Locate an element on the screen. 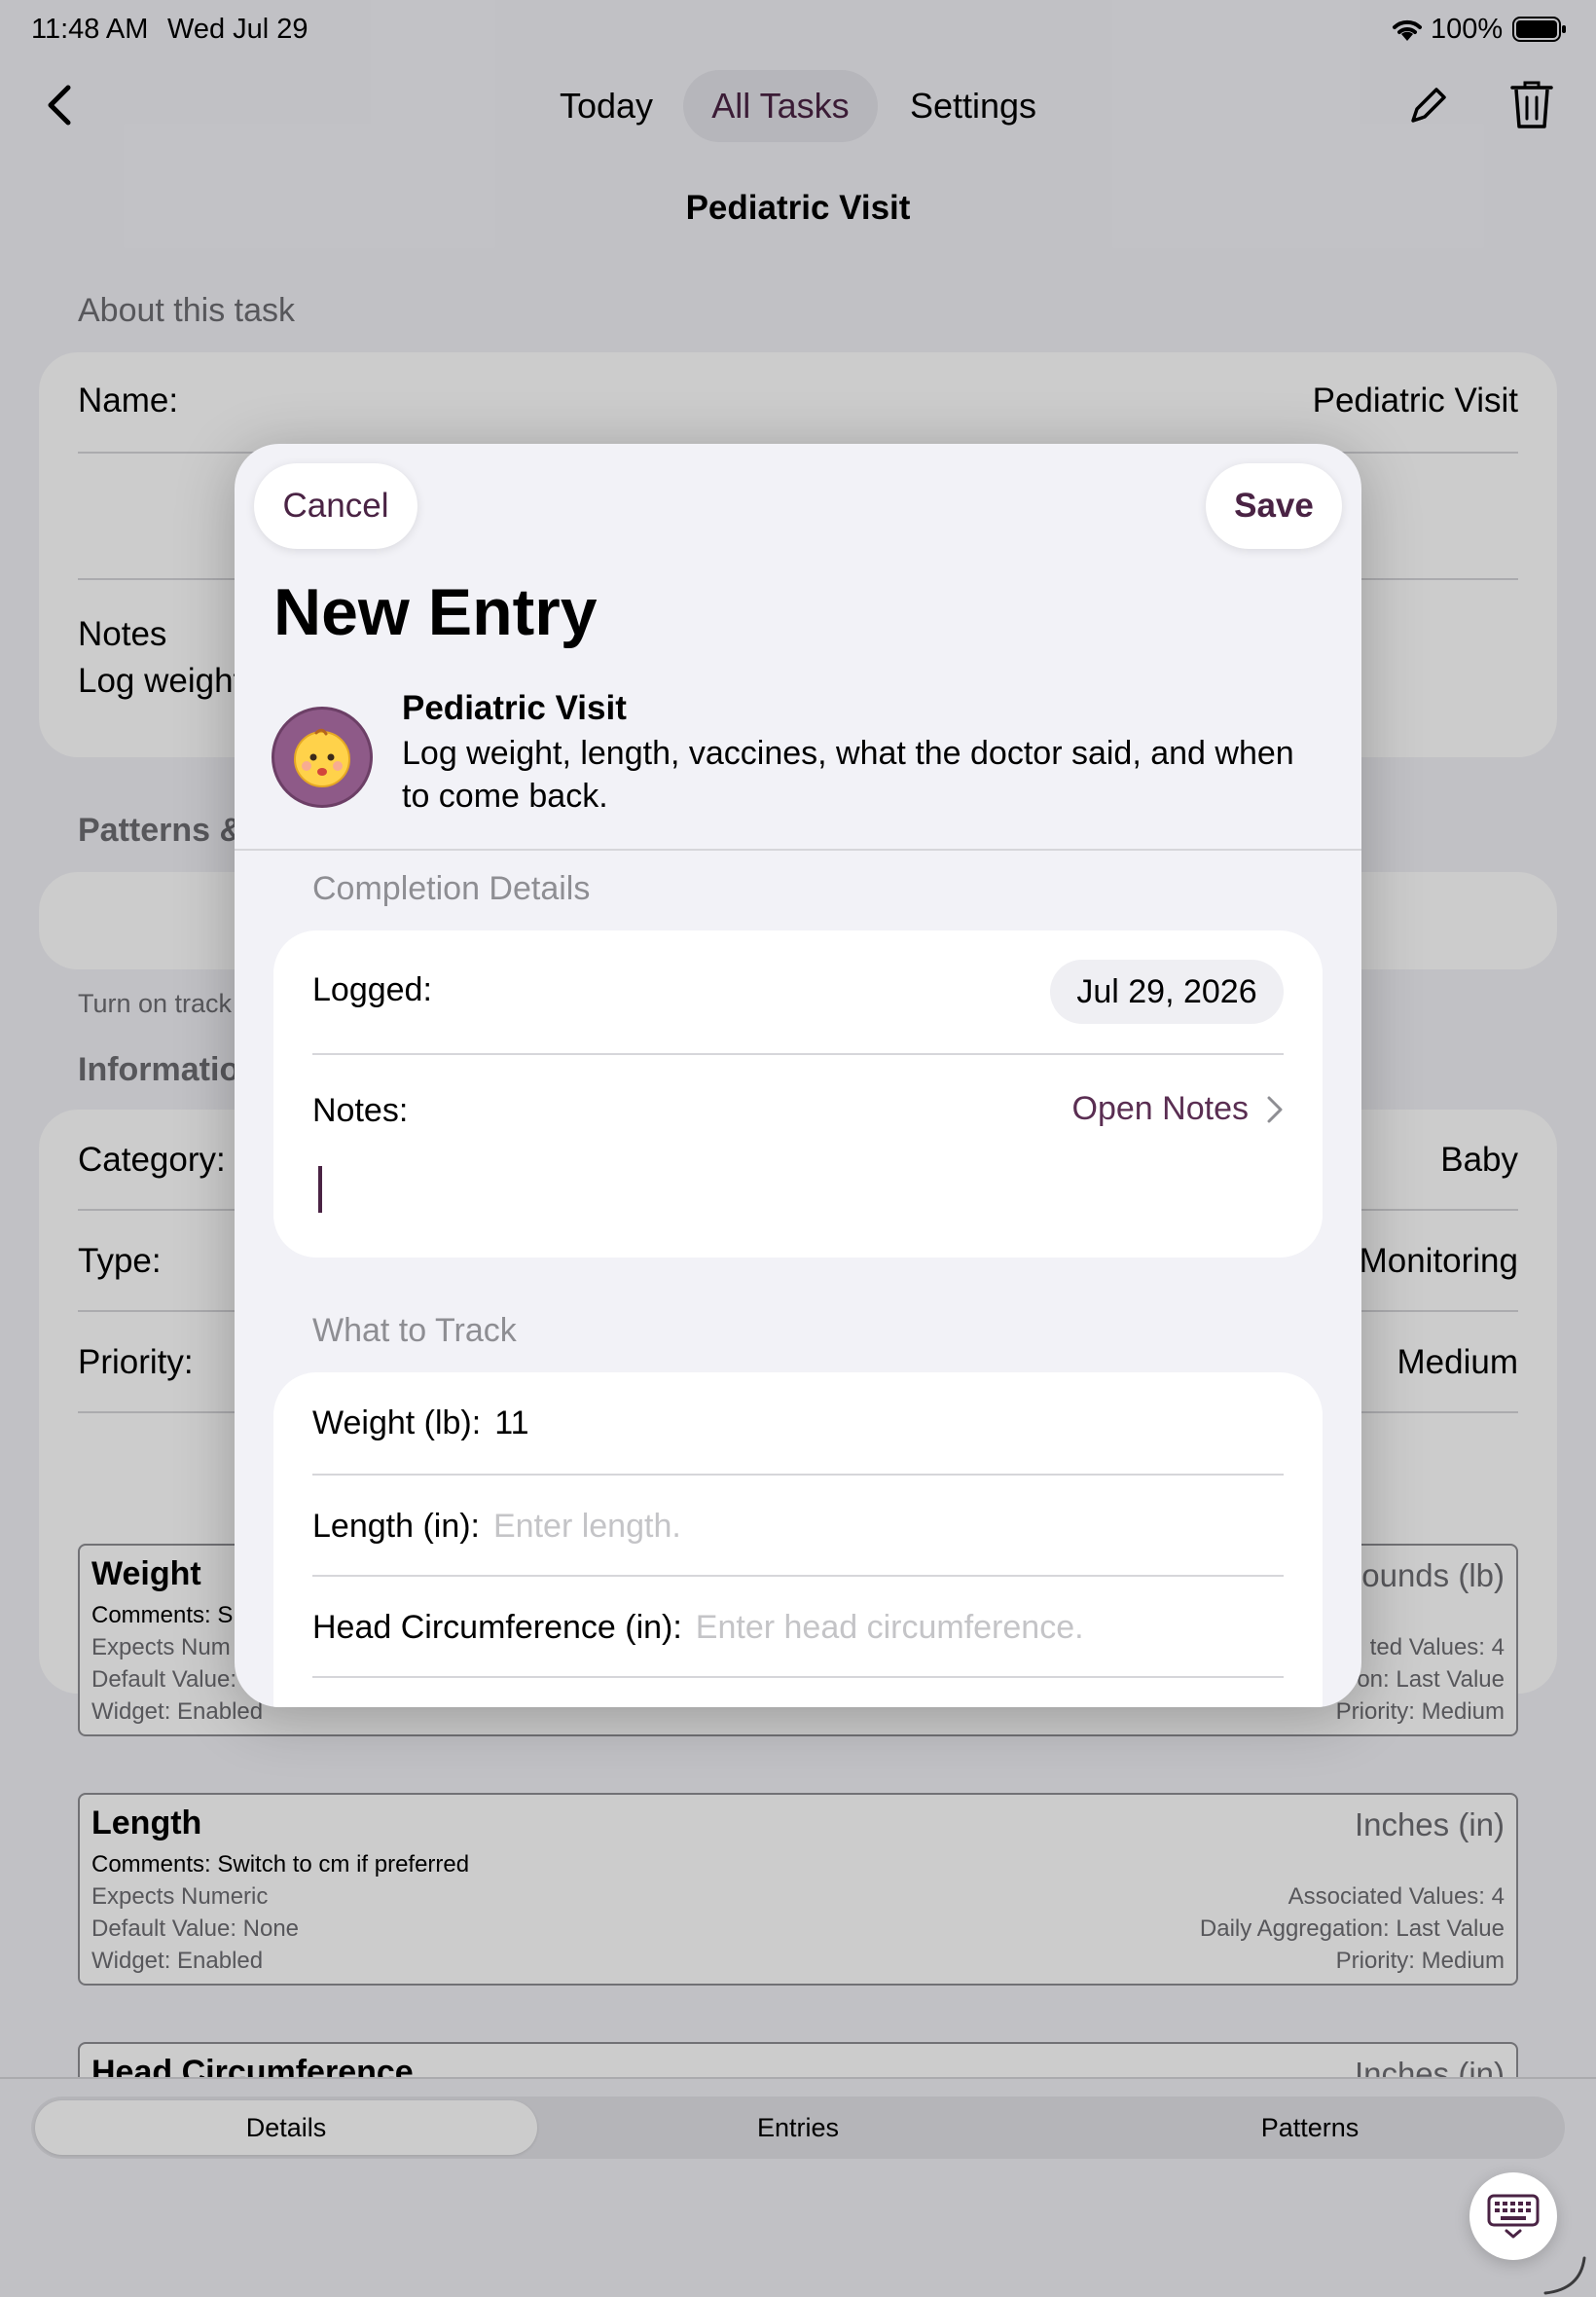 The width and height of the screenshot is (1596, 2297). notes-text-area is located at coordinates (798, 1198).